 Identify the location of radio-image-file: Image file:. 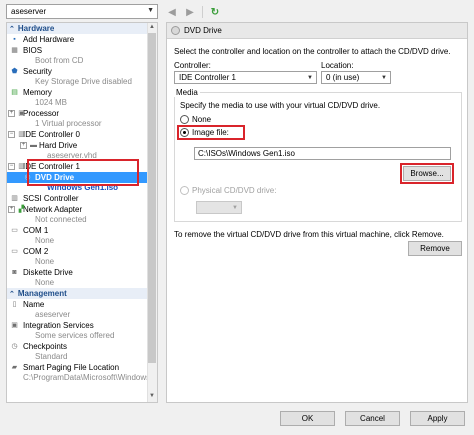
(204, 132).